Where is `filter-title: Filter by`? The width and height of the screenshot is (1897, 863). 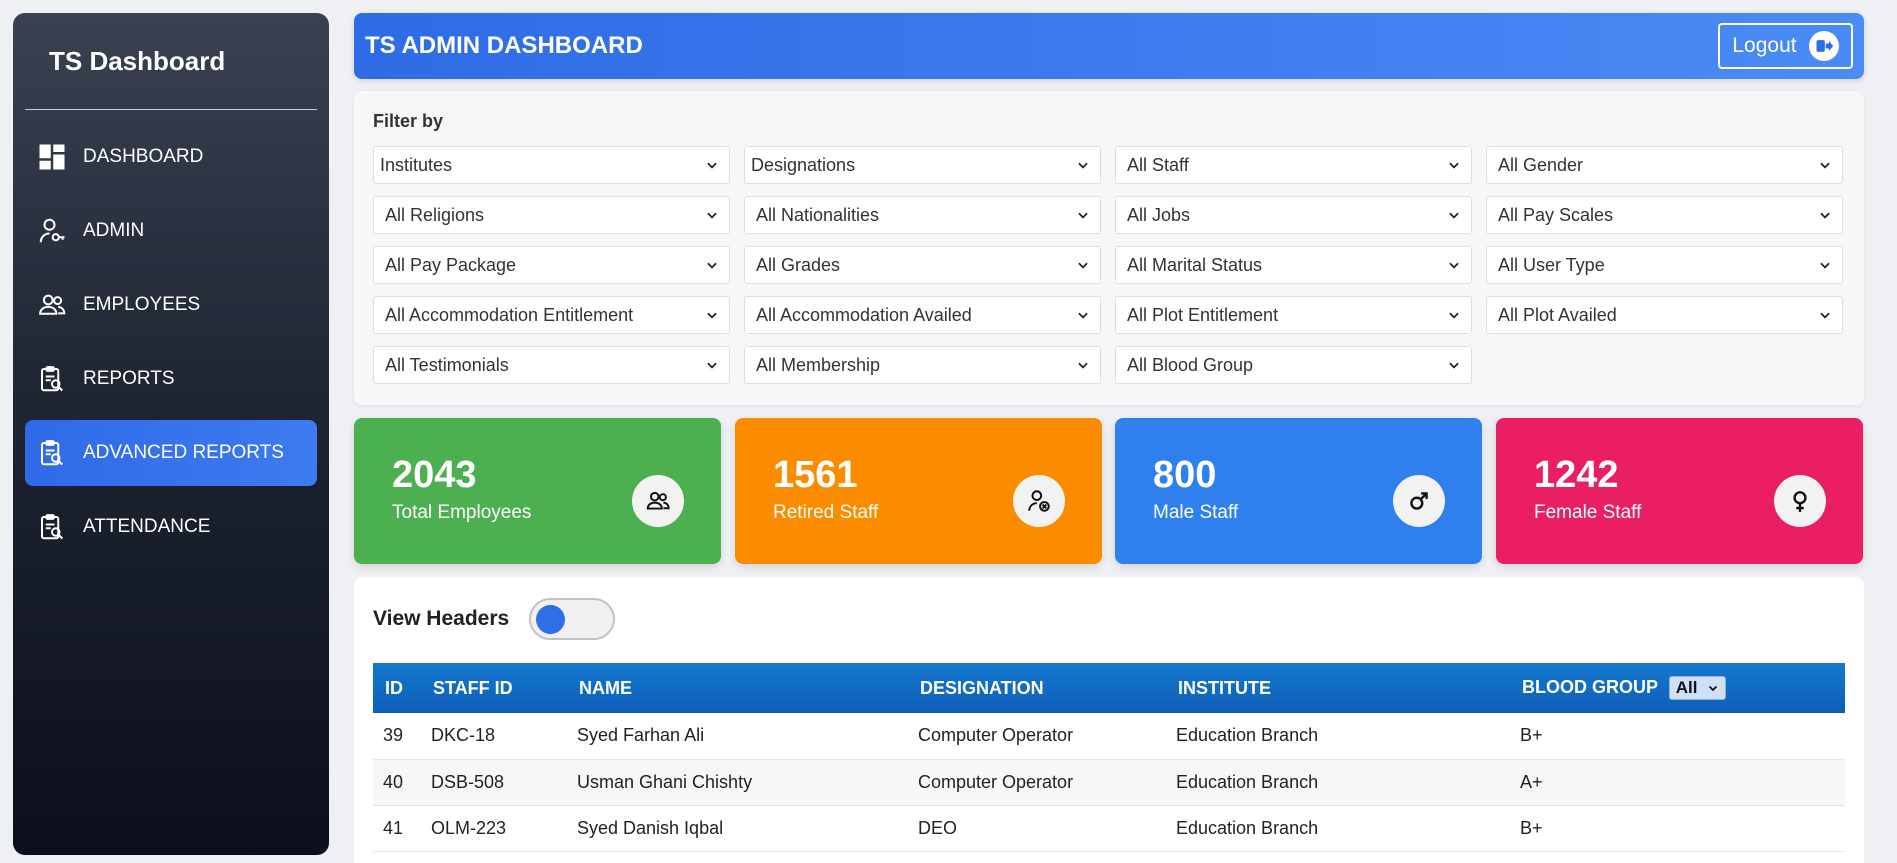 filter-title: Filter by is located at coordinates (408, 121).